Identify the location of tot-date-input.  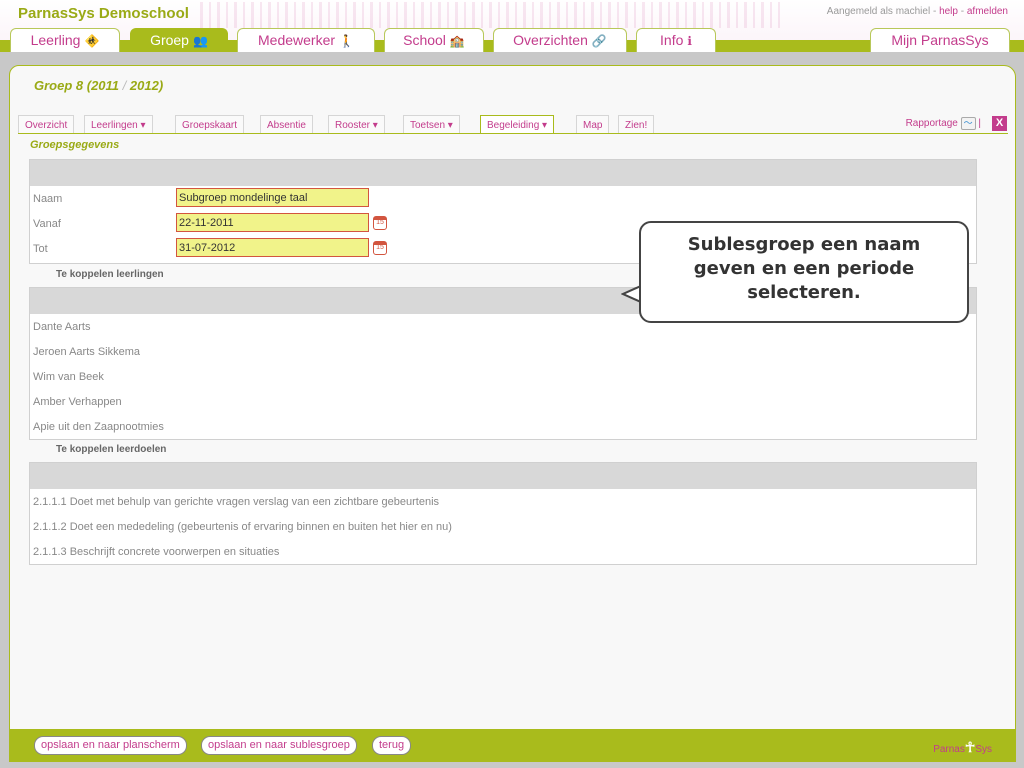
(272, 247).